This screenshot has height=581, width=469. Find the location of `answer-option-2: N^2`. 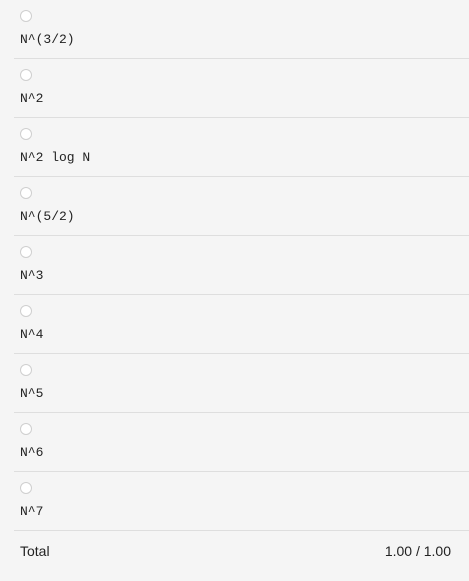

answer-option-2: N^2 is located at coordinates (241, 88).